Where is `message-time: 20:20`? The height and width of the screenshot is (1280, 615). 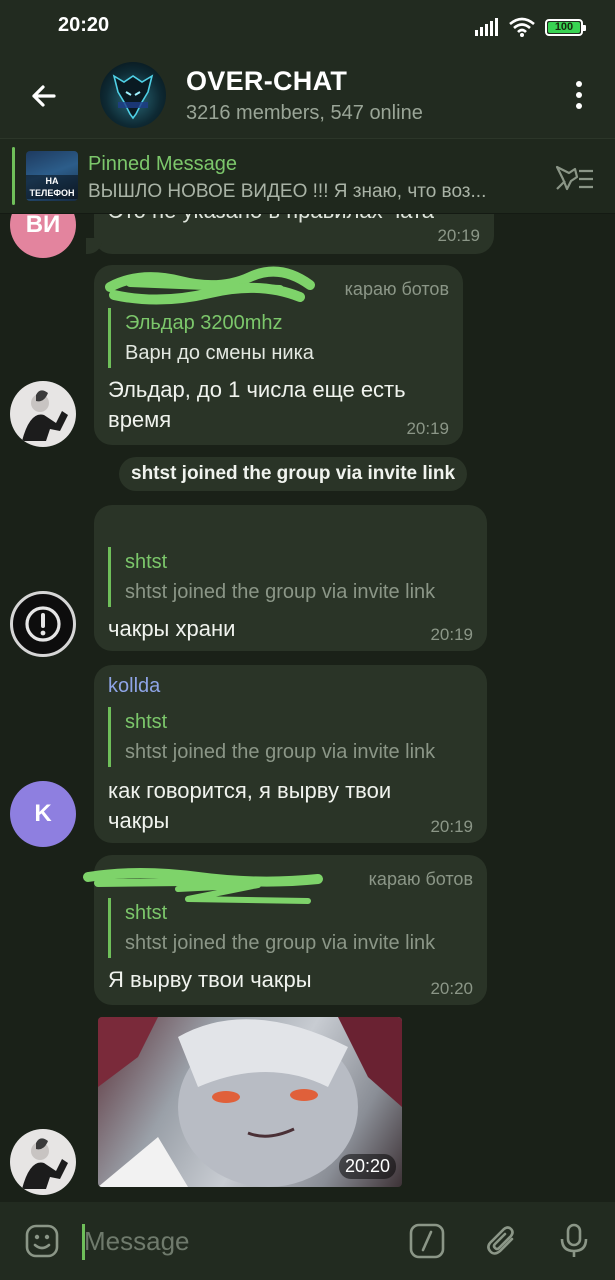 message-time: 20:20 is located at coordinates (451, 988).